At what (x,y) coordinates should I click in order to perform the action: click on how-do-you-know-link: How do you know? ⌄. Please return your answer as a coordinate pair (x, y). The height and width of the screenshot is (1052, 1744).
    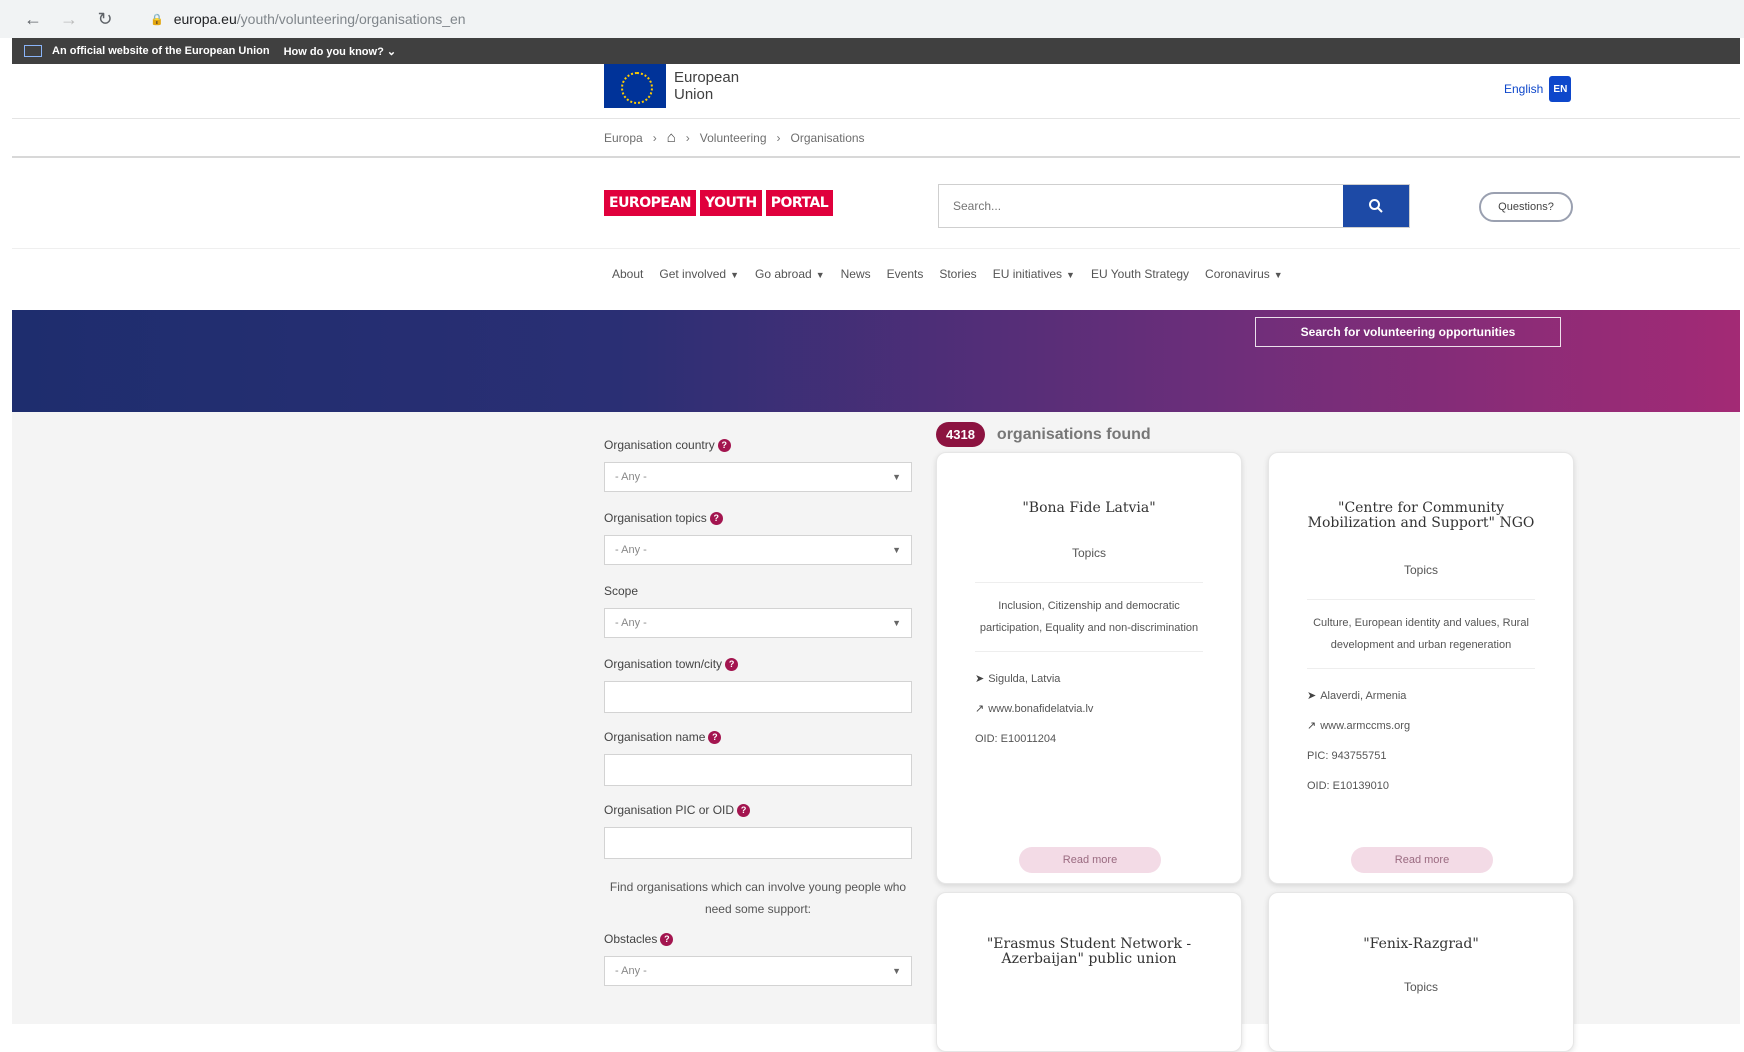
    Looking at the image, I should click on (340, 51).